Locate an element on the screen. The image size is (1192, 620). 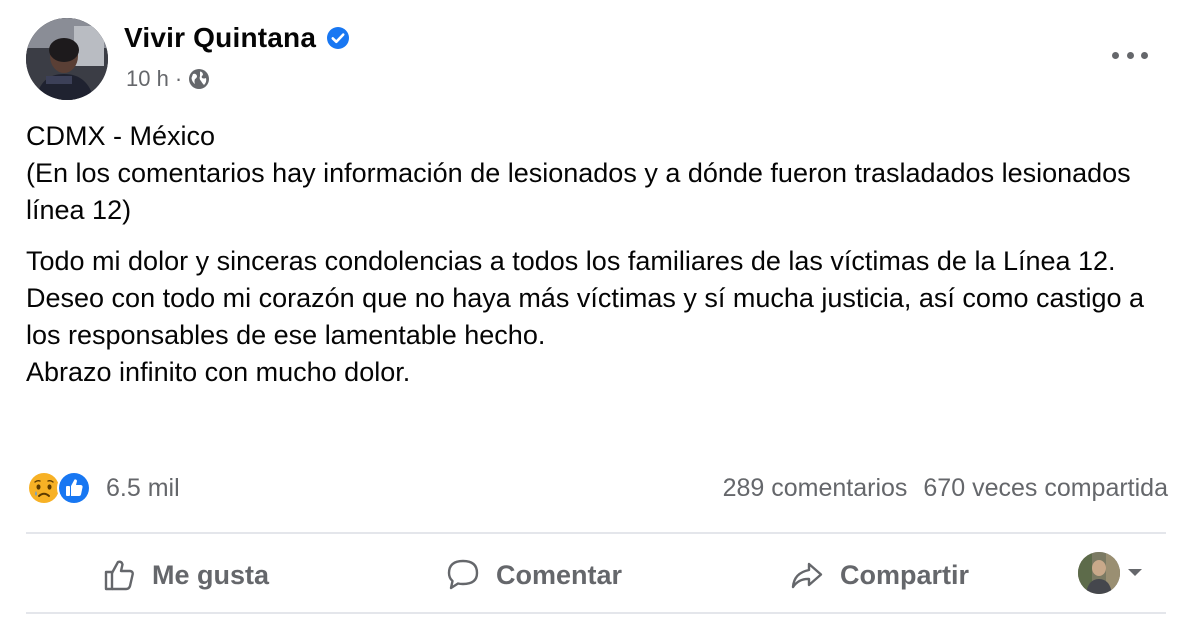
globe-icon is located at coordinates (199, 79).